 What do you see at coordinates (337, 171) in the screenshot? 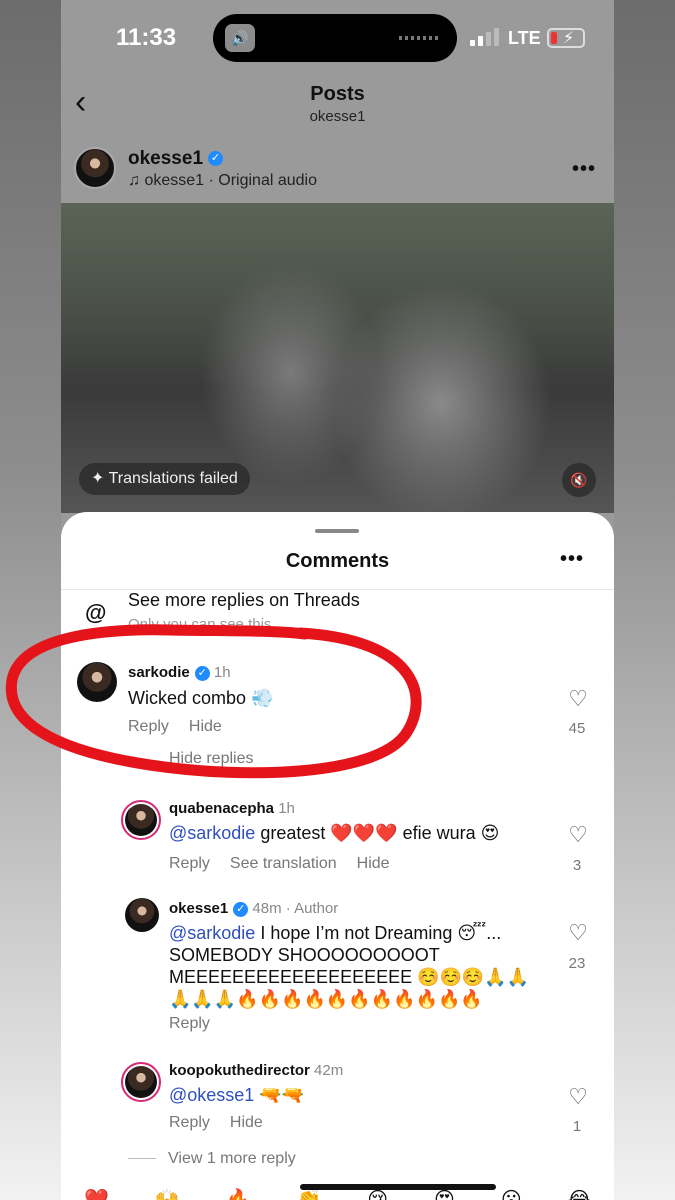
I see `post-header: okesse1 ✓ ♫ okesse1 · Original audio •••` at bounding box center [337, 171].